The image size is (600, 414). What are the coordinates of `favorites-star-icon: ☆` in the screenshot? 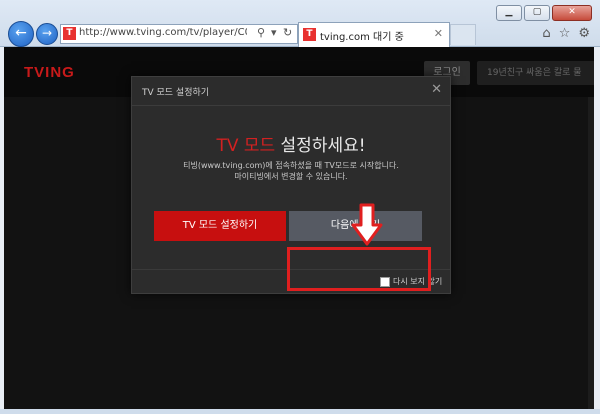 It's located at (565, 33).